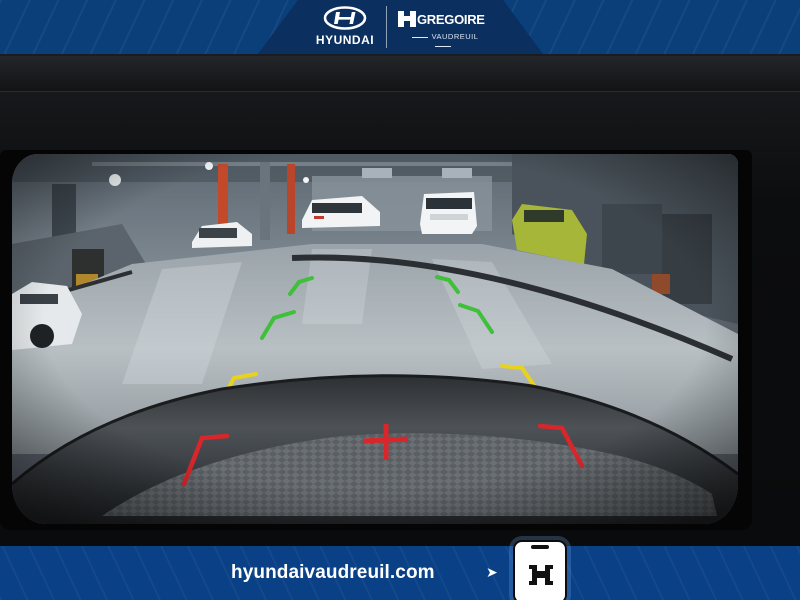  I want to click on gregoire-brand: GREGOIRE VAUDREUIL, so click(443, 28).